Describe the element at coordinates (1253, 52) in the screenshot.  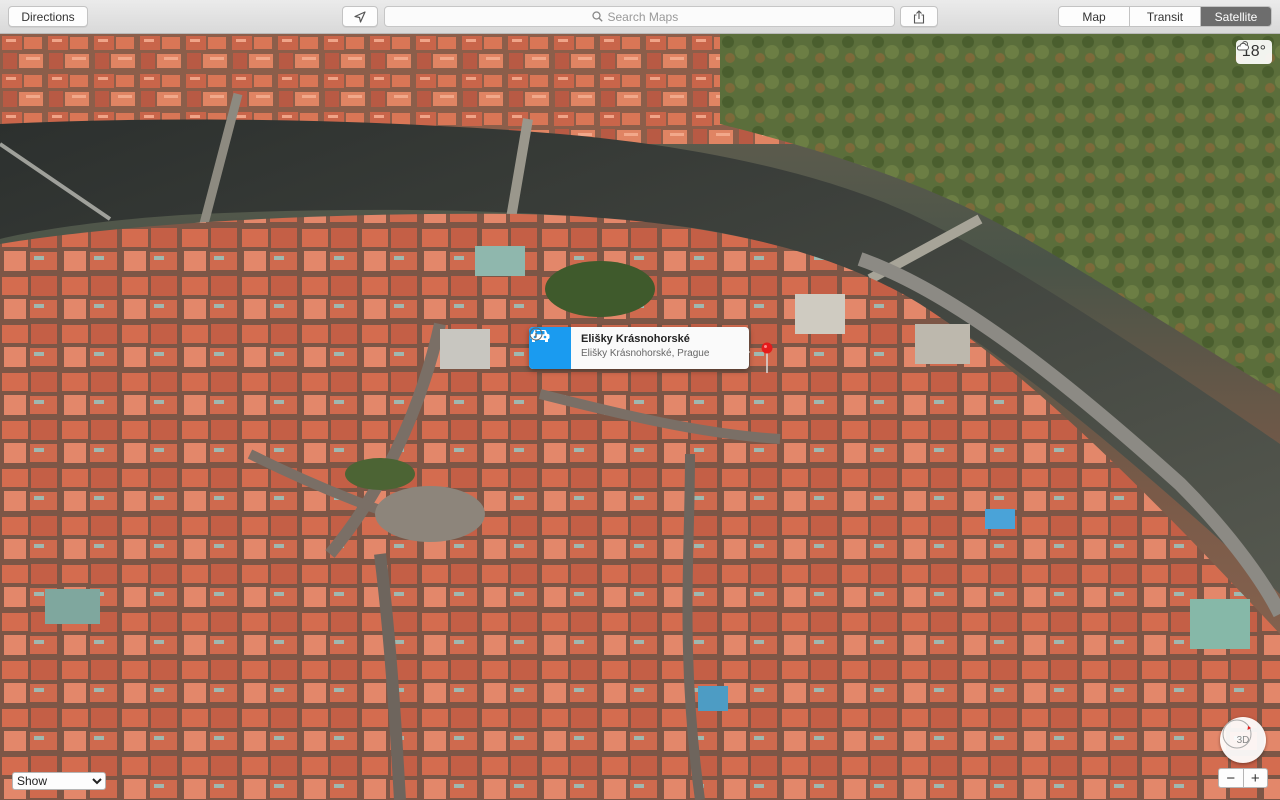
I see `weather-badge: 18°` at that location.